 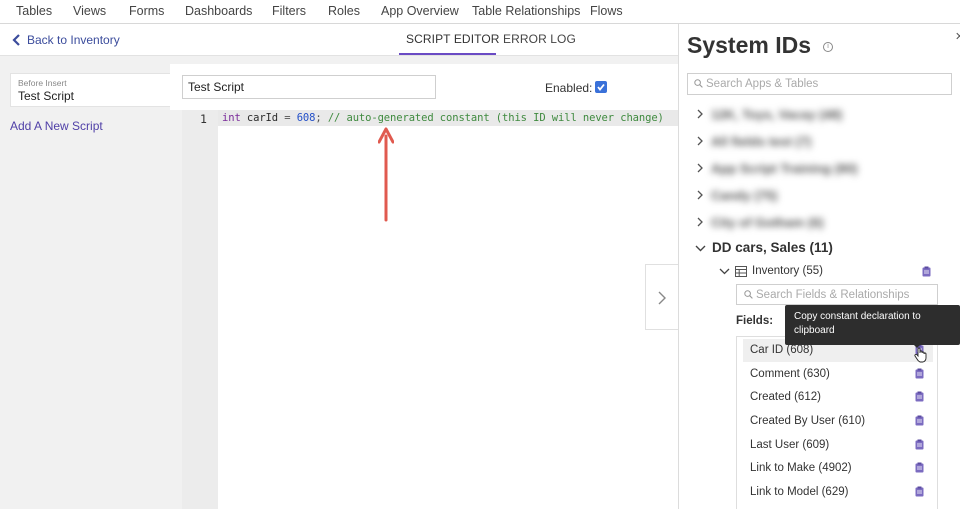 I want to click on panel-title: System IDs, so click(x=749, y=45).